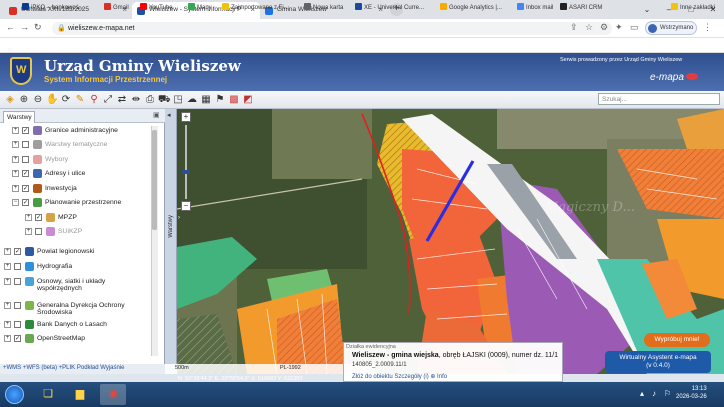 Image resolution: width=724 pixels, height=407 pixels. What do you see at coordinates (178, 99) in the screenshot?
I see `camera-icon: ◳` at bounding box center [178, 99].